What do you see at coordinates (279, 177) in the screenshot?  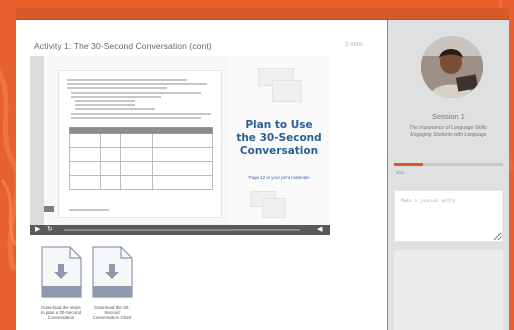 I see `slide-subtitle: Page 12 in your print materials` at bounding box center [279, 177].